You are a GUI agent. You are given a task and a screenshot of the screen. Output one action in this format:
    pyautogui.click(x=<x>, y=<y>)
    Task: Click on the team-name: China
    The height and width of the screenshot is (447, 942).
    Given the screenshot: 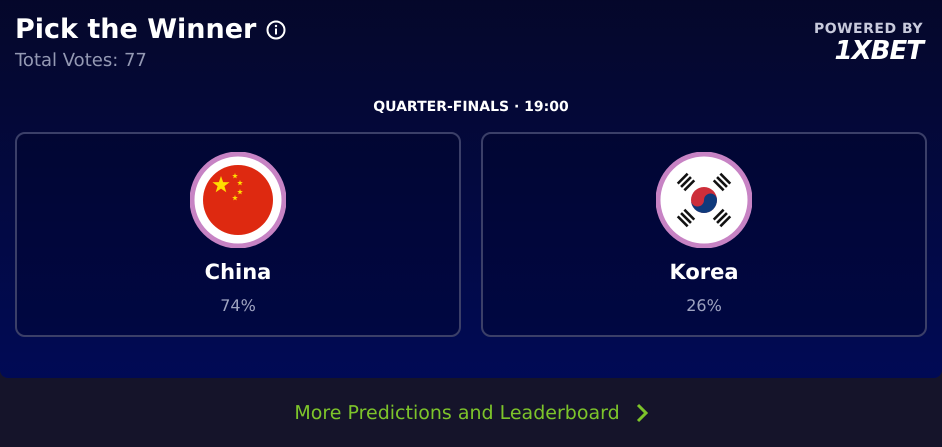 What is the action you would take?
    pyautogui.click(x=238, y=272)
    